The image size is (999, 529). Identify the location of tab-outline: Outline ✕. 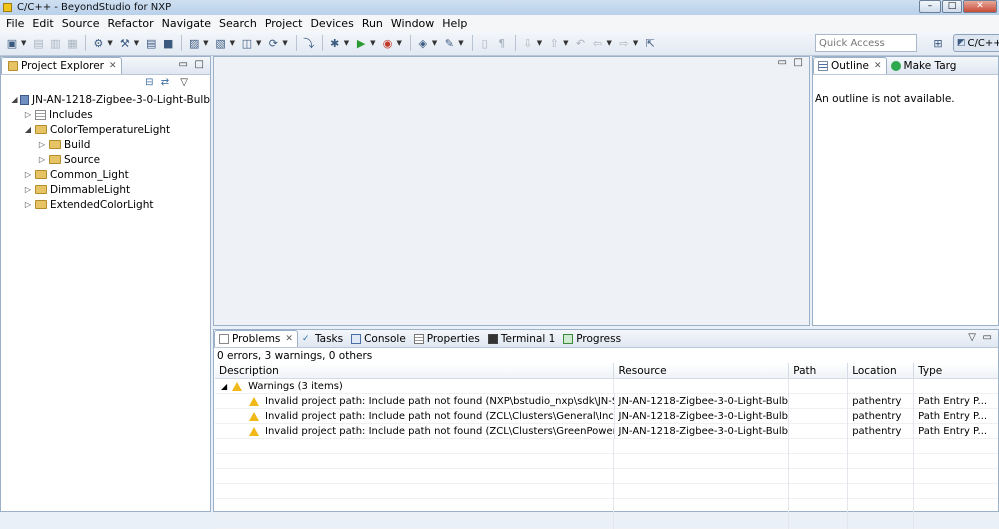
(850, 65).